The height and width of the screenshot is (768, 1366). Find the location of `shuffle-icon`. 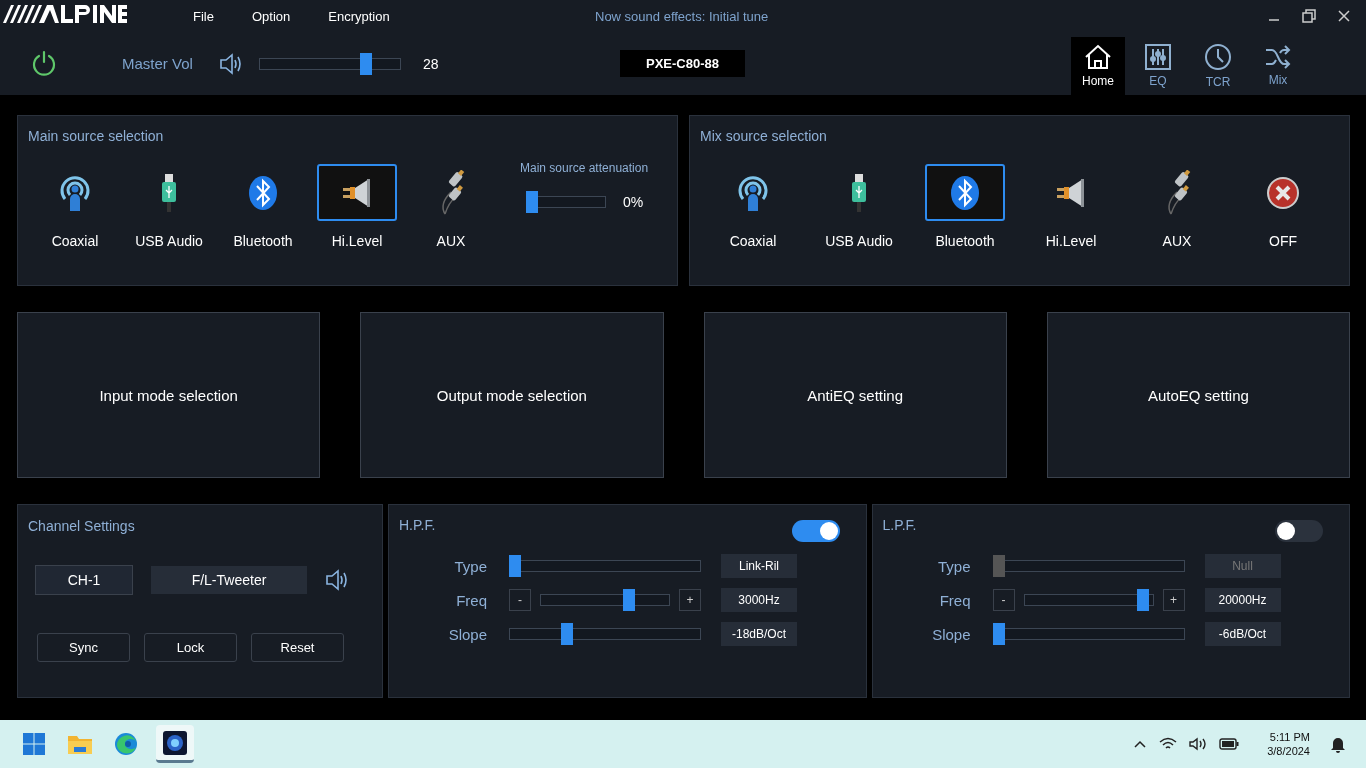

shuffle-icon is located at coordinates (1278, 57).